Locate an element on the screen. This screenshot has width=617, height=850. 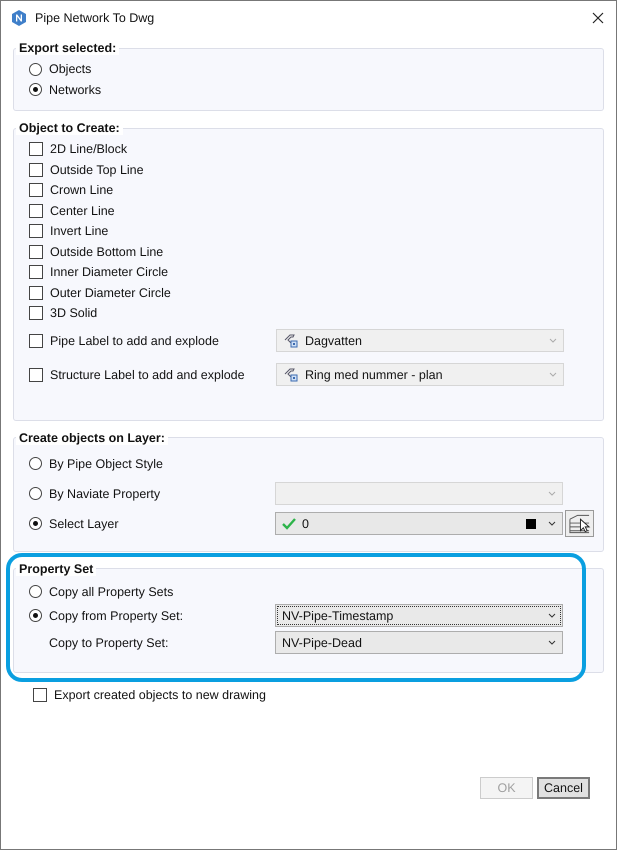
group-title: Property Set is located at coordinates (56, 569).